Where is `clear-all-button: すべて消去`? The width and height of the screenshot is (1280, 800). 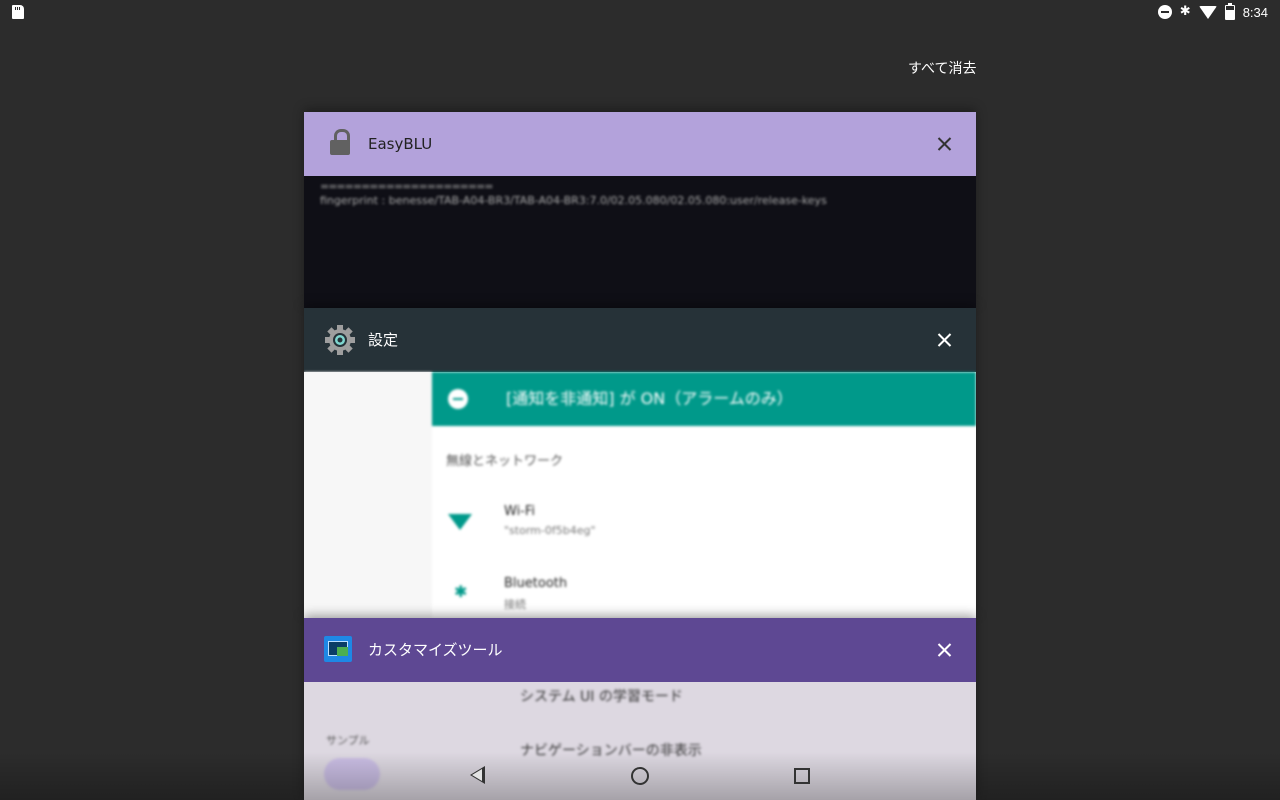
clear-all-button: すべて消去 is located at coordinates (942, 69).